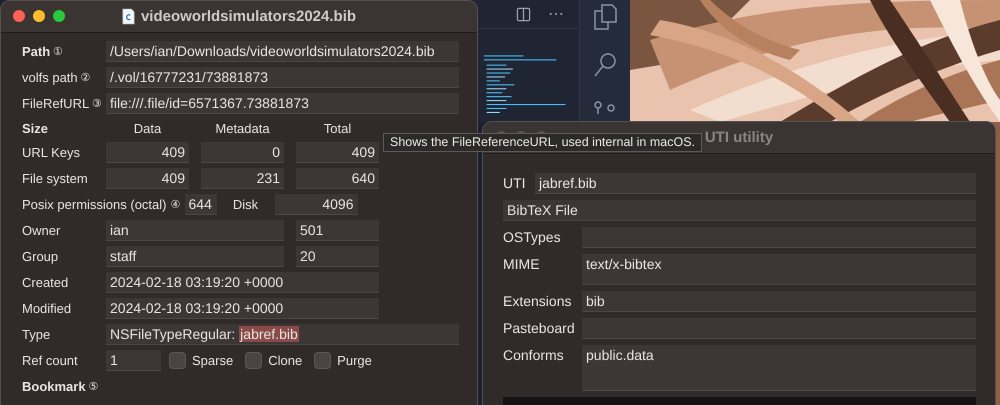 The image size is (1000, 405). Describe the element at coordinates (195, 230) in the screenshot. I see `text-field: ian` at that location.